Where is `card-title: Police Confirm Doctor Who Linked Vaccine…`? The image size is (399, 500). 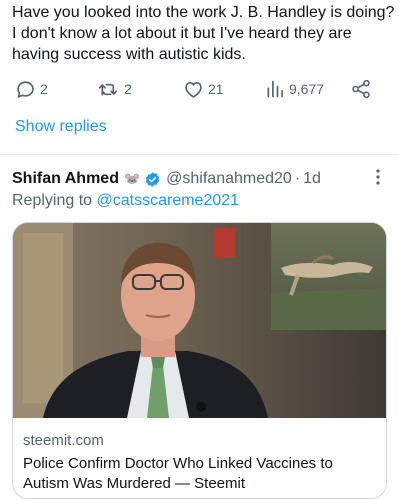
card-title: Police Confirm Doctor Who Linked Vaccine… is located at coordinates (178, 473).